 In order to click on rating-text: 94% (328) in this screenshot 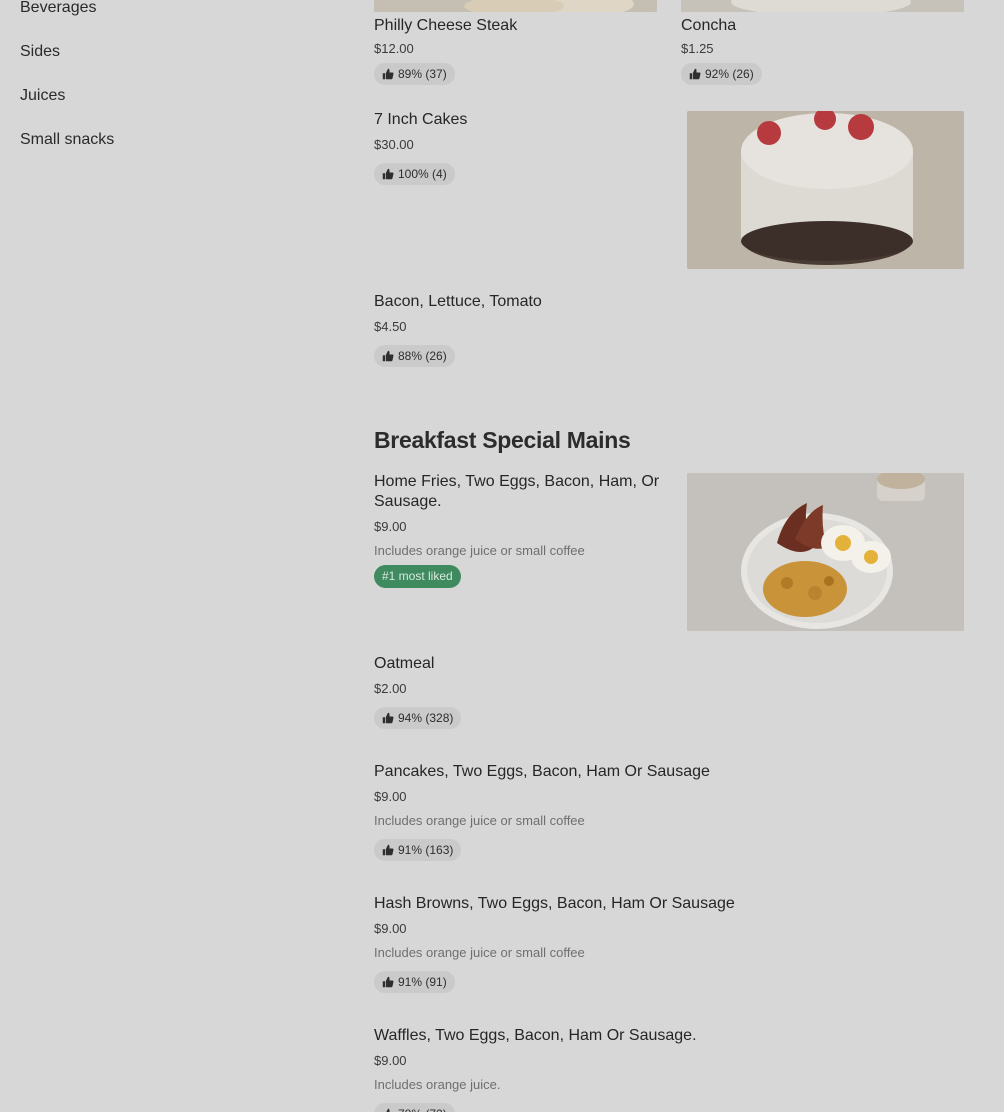, I will do `click(426, 718)`.